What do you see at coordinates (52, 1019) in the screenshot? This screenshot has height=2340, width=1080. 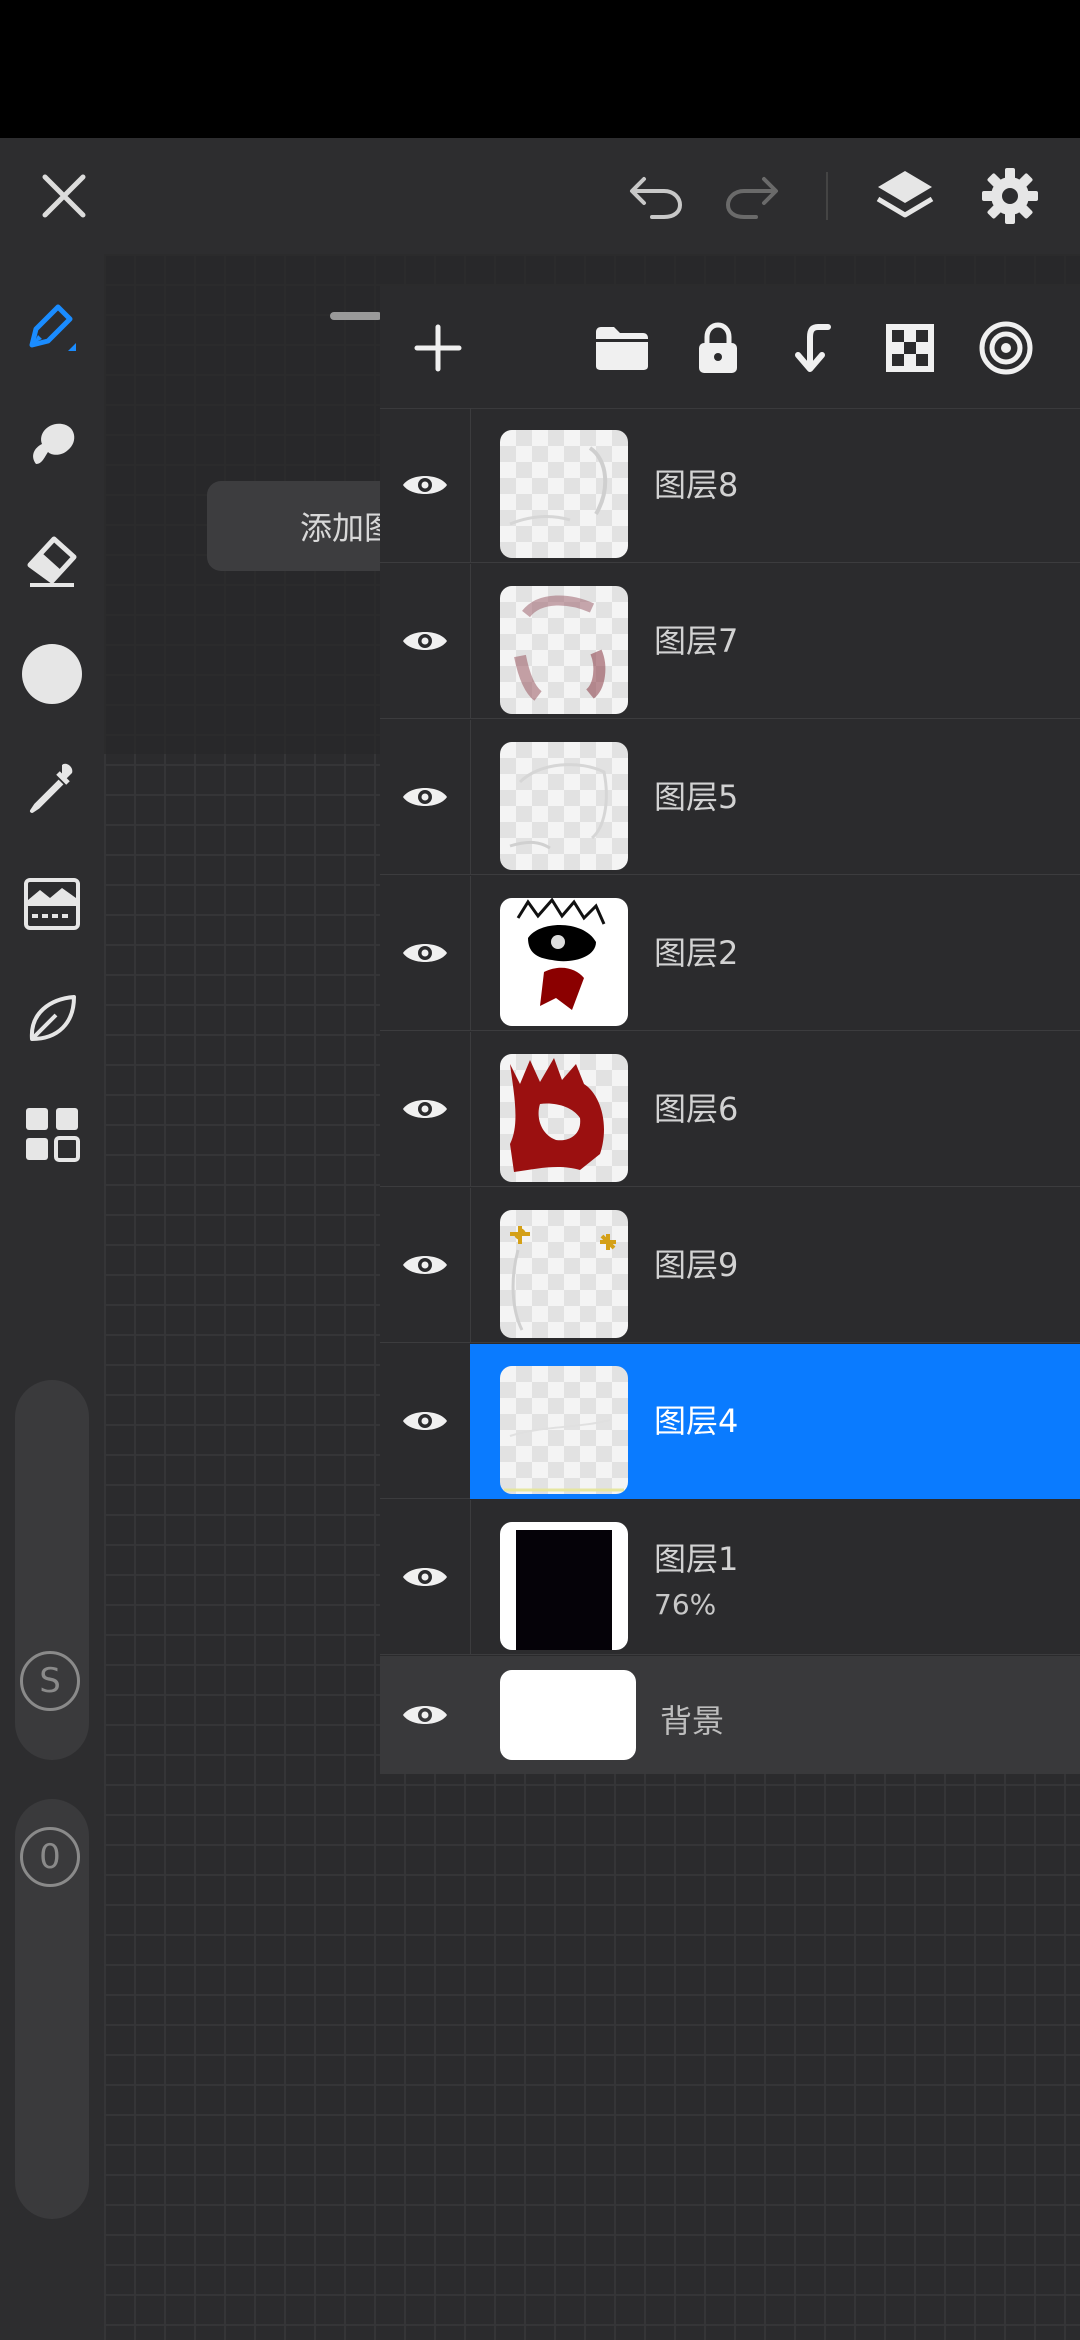 I see `leaf-icon` at bounding box center [52, 1019].